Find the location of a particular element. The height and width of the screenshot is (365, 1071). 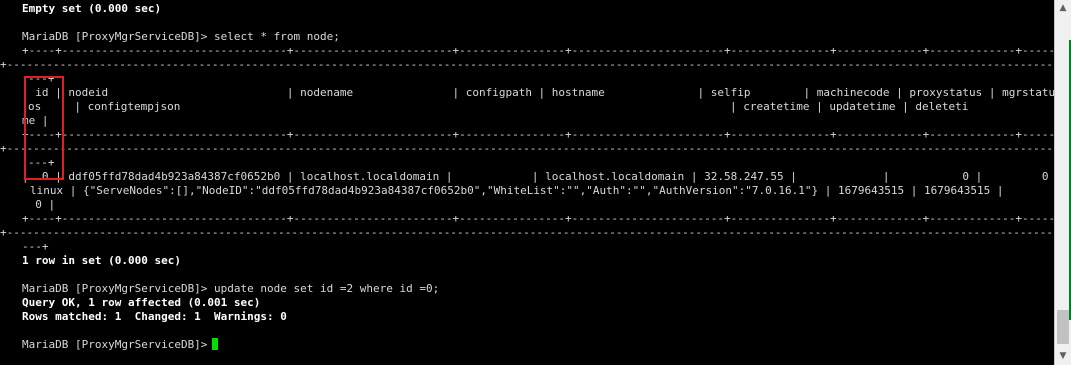

terminal-line: ---+ is located at coordinates (35, 246).